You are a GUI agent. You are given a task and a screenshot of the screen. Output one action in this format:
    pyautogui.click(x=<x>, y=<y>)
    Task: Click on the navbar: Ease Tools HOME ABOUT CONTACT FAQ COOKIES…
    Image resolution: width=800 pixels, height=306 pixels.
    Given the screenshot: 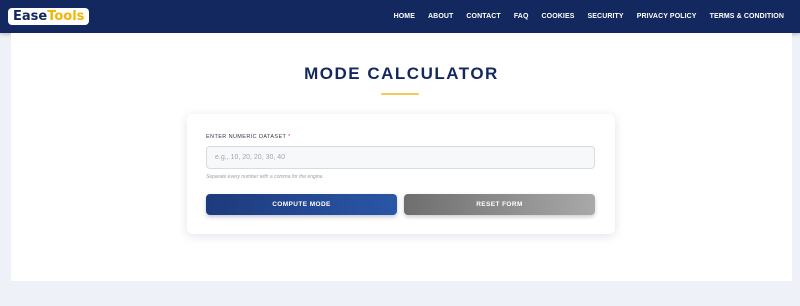 What is the action you would take?
    pyautogui.click(x=400, y=16)
    